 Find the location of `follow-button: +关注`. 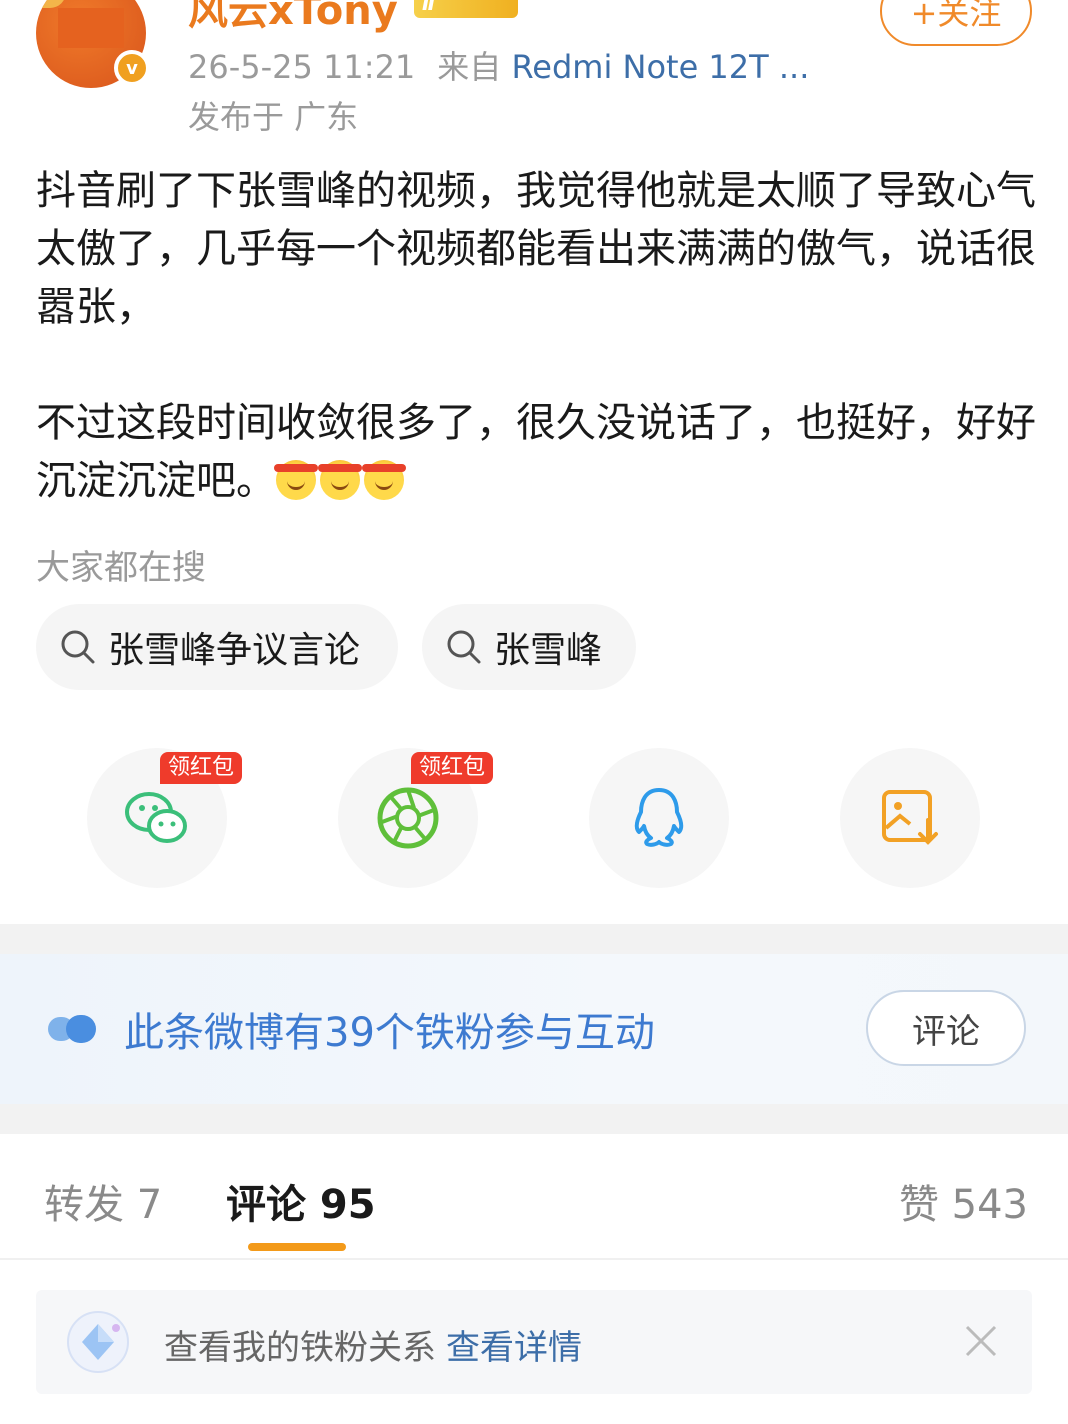

follow-button: +关注 is located at coordinates (956, 23).